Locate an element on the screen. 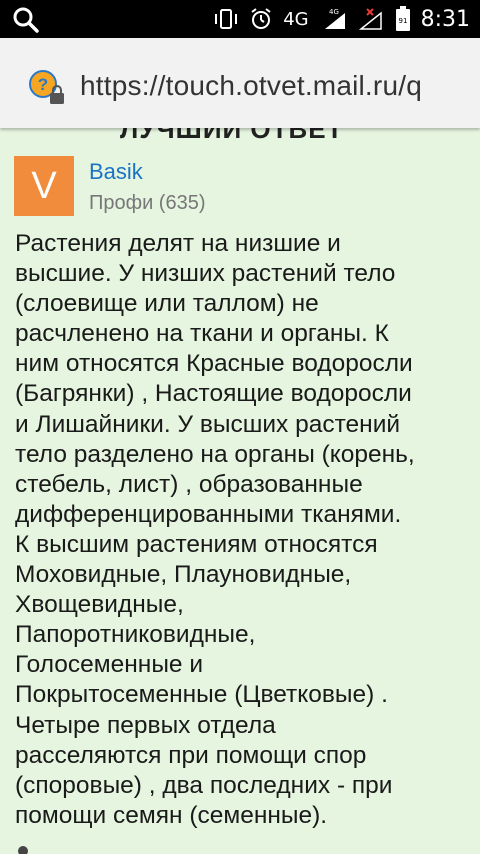  answer-line: стебель, лист) , образованные is located at coordinates (189, 484).